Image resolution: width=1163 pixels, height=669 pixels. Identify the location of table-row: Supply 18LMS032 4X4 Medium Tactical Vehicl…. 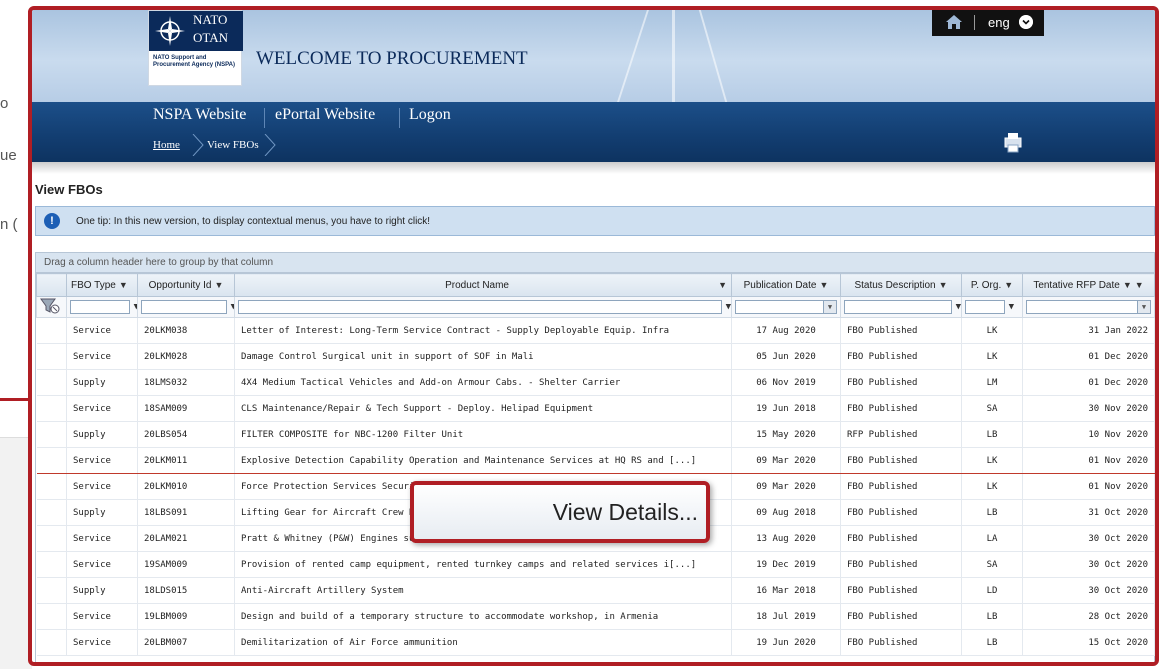
(595, 382).